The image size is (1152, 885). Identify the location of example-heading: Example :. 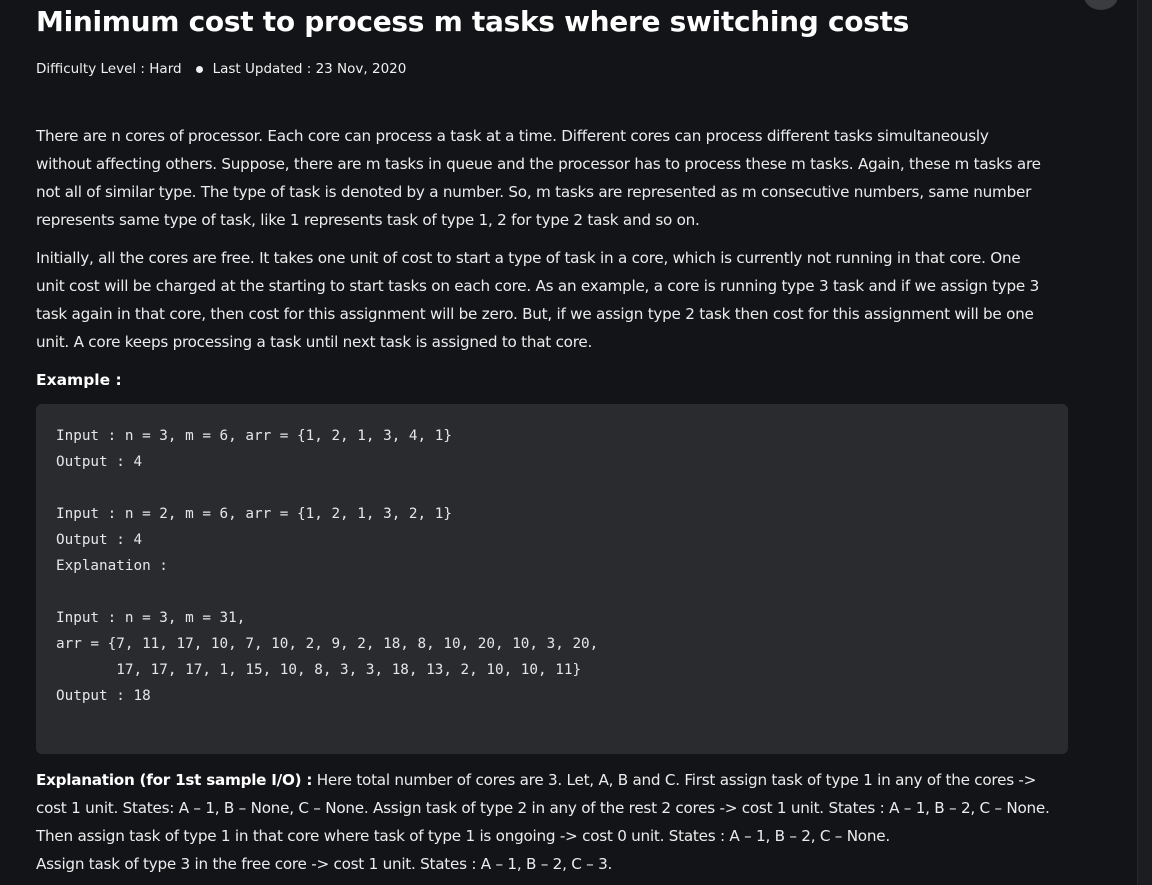
(79, 380).